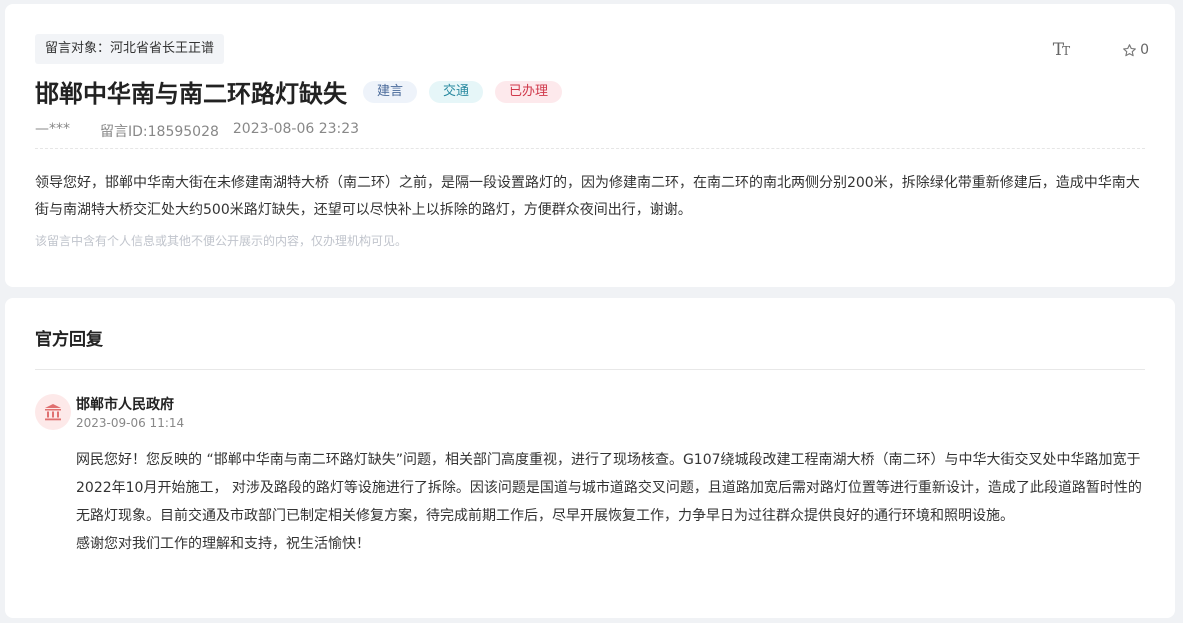  What do you see at coordinates (69, 340) in the screenshot?
I see `reply-heading: 官方回复` at bounding box center [69, 340].